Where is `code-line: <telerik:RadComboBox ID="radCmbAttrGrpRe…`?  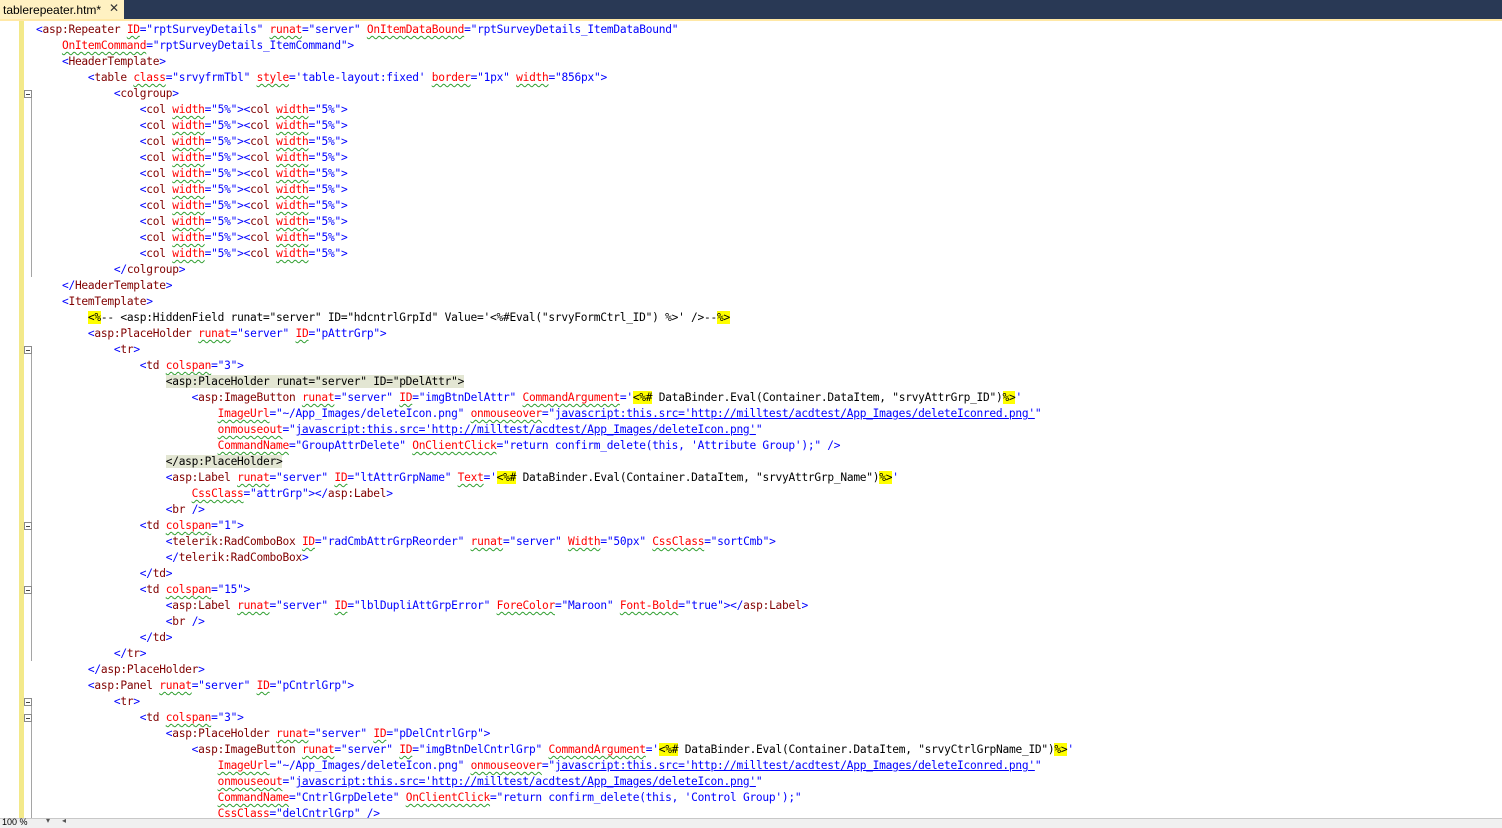
code-line: <telerik:RadComboBox ID="radCmbAttrGrpRe… is located at coordinates (555, 542).